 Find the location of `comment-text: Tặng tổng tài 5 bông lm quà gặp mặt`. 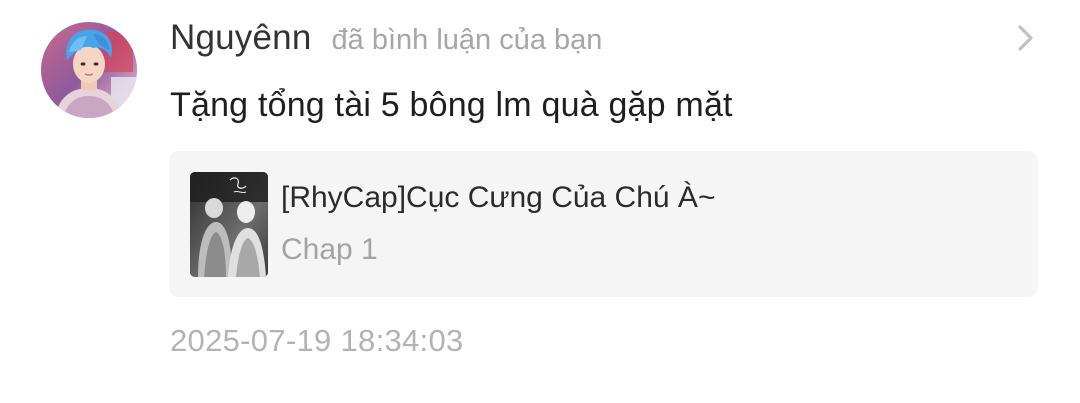

comment-text: Tặng tổng tài 5 bông lm quà gặp mặt is located at coordinates (451, 105).